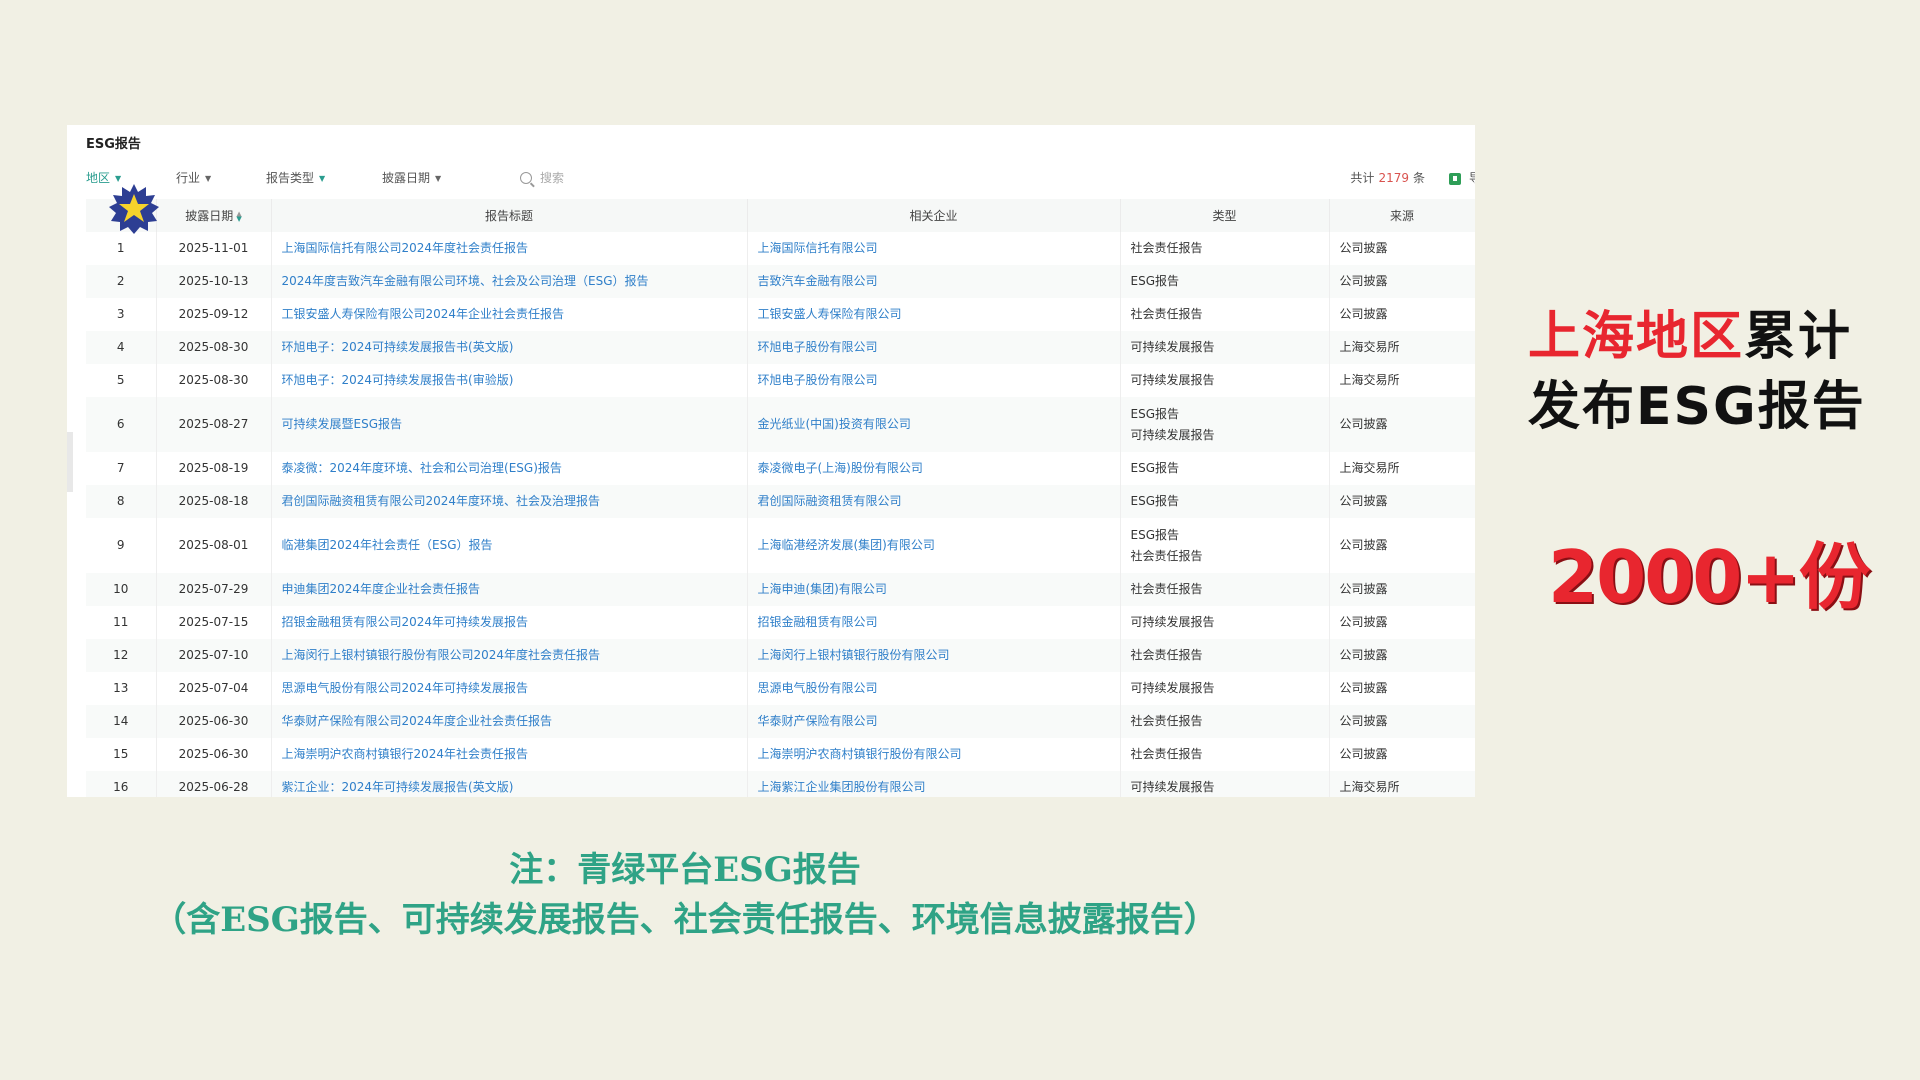 This screenshot has height=1080, width=1920. What do you see at coordinates (214, 215) in the screenshot?
I see `col-date: 披露日期 ▲ ▼` at bounding box center [214, 215].